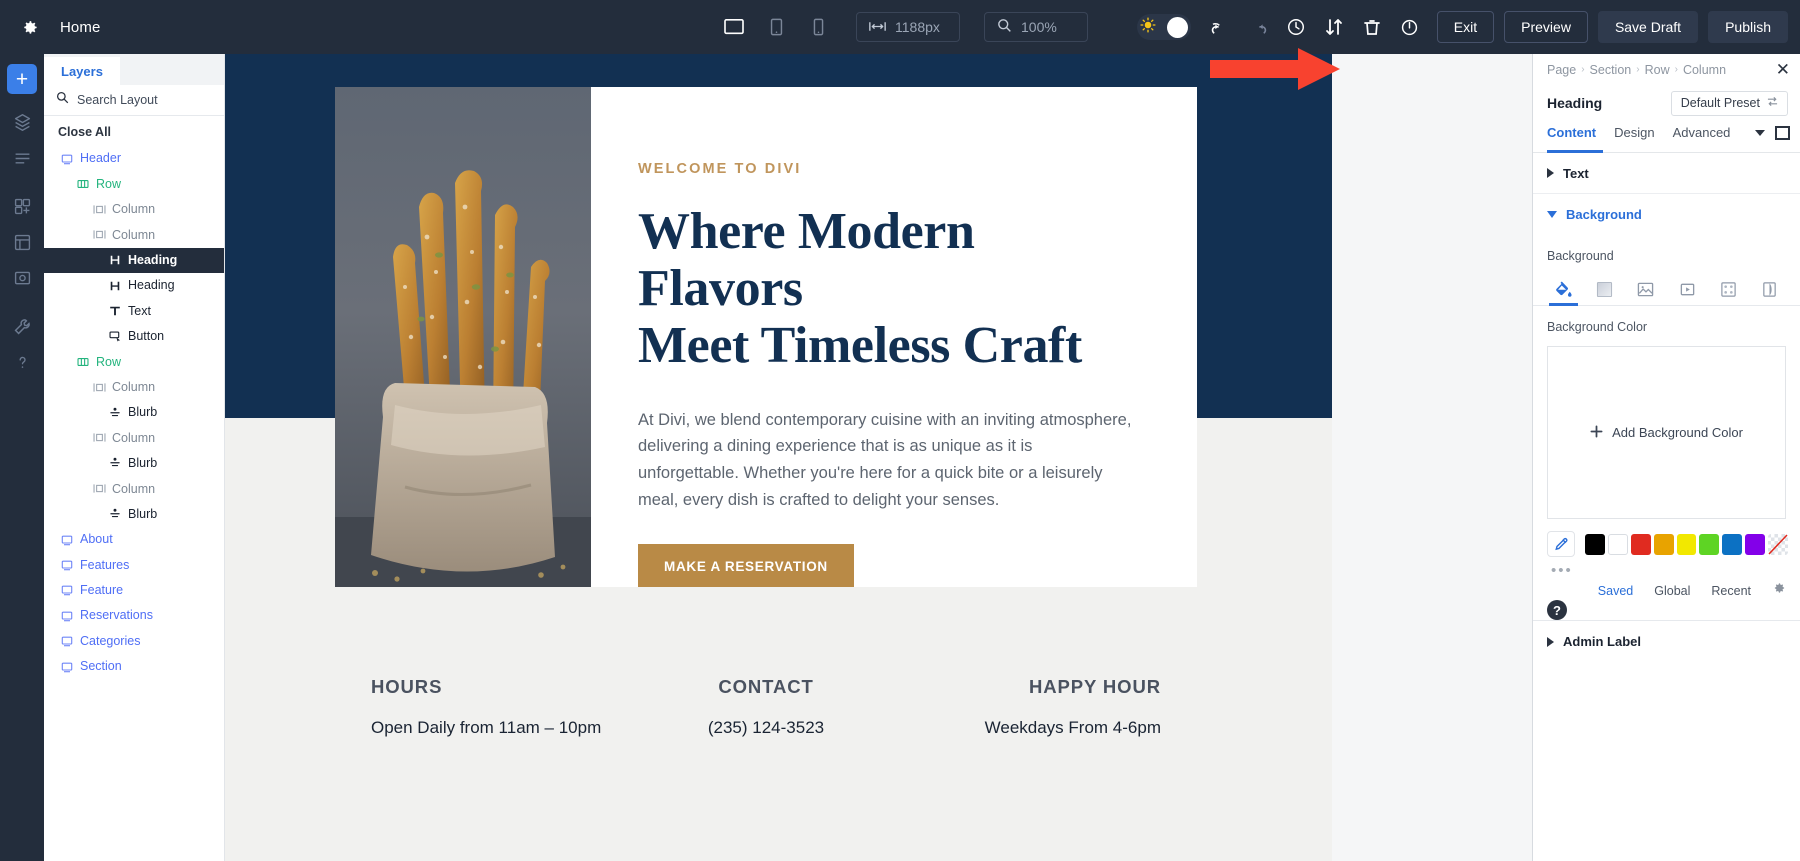 This screenshot has width=1800, height=861. What do you see at coordinates (1657, 70) in the screenshot?
I see `breadcrumb-row: Row` at bounding box center [1657, 70].